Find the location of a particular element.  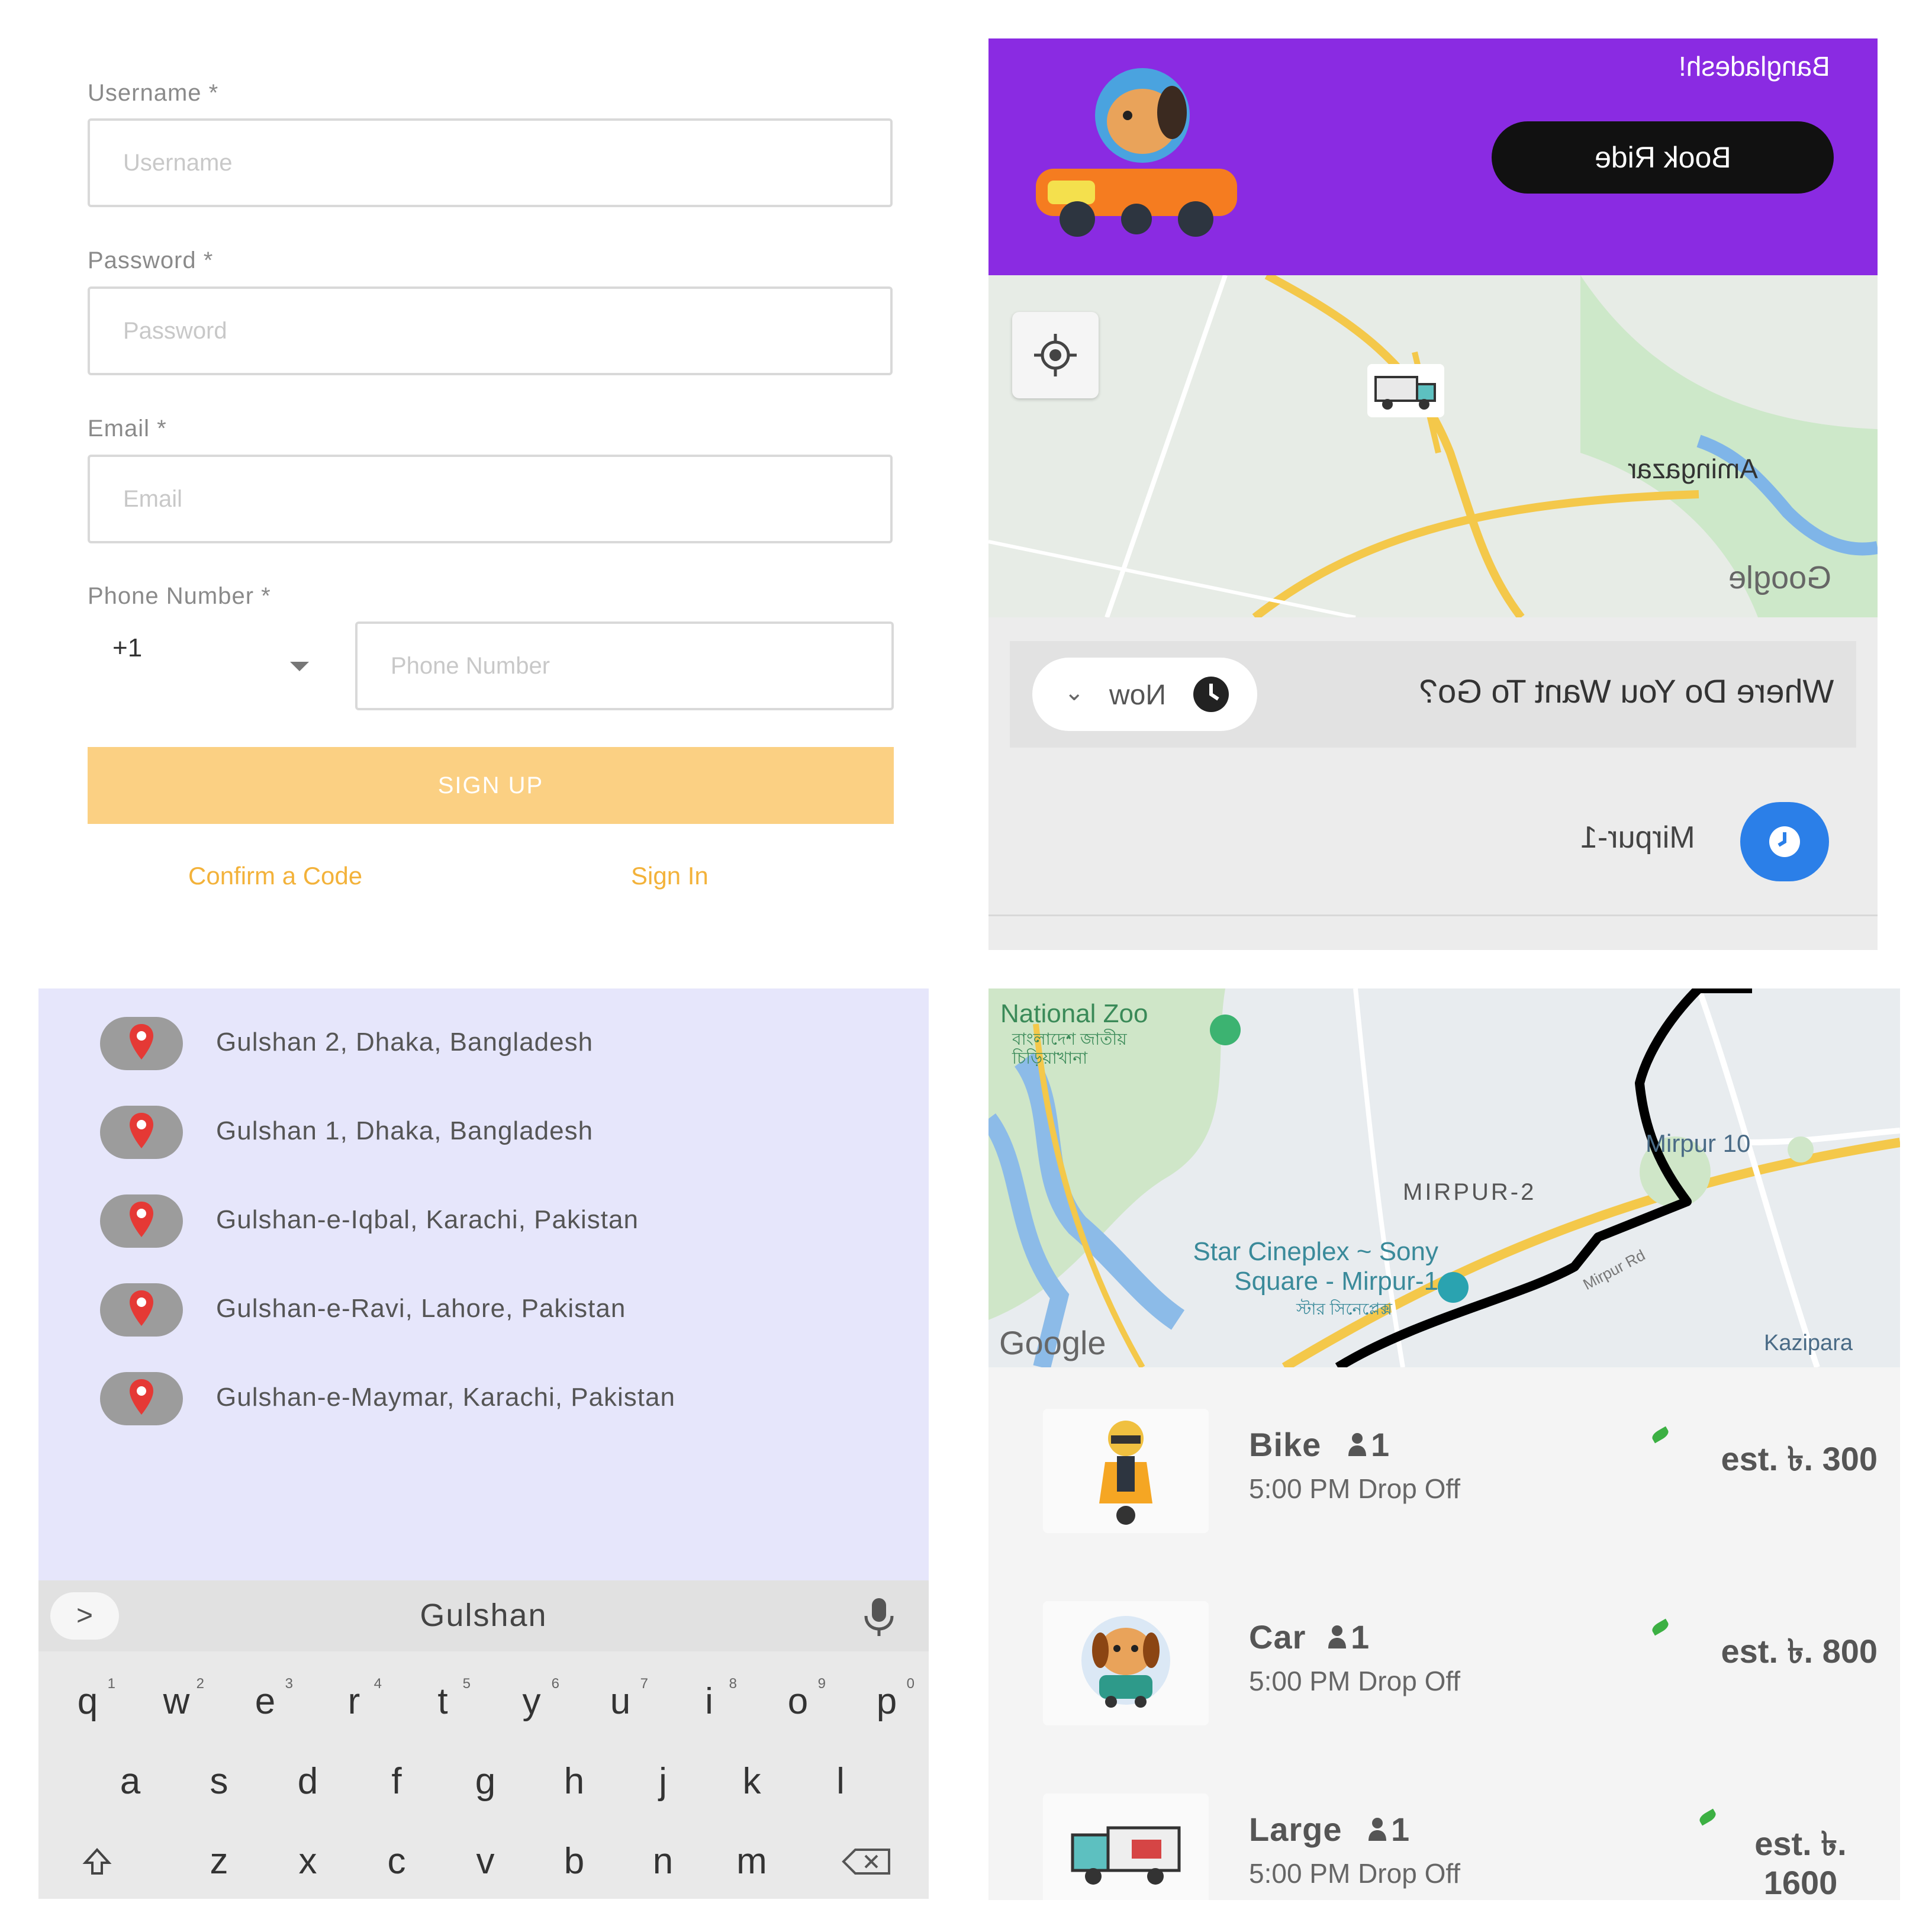

phone-field is located at coordinates (625, 666).